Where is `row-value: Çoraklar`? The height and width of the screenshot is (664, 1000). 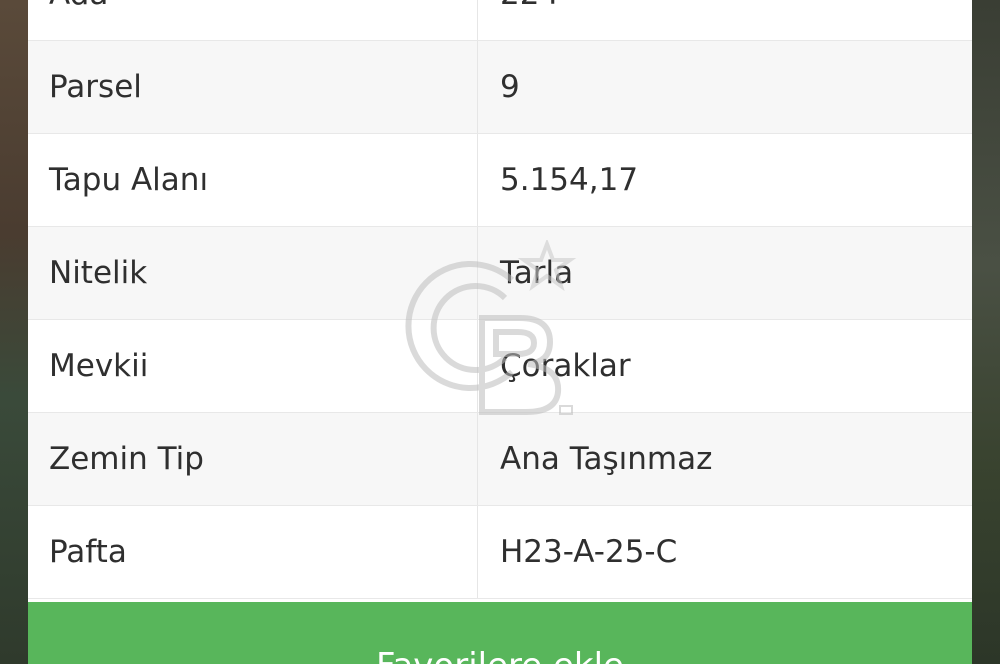 row-value: Çoraklar is located at coordinates (724, 366).